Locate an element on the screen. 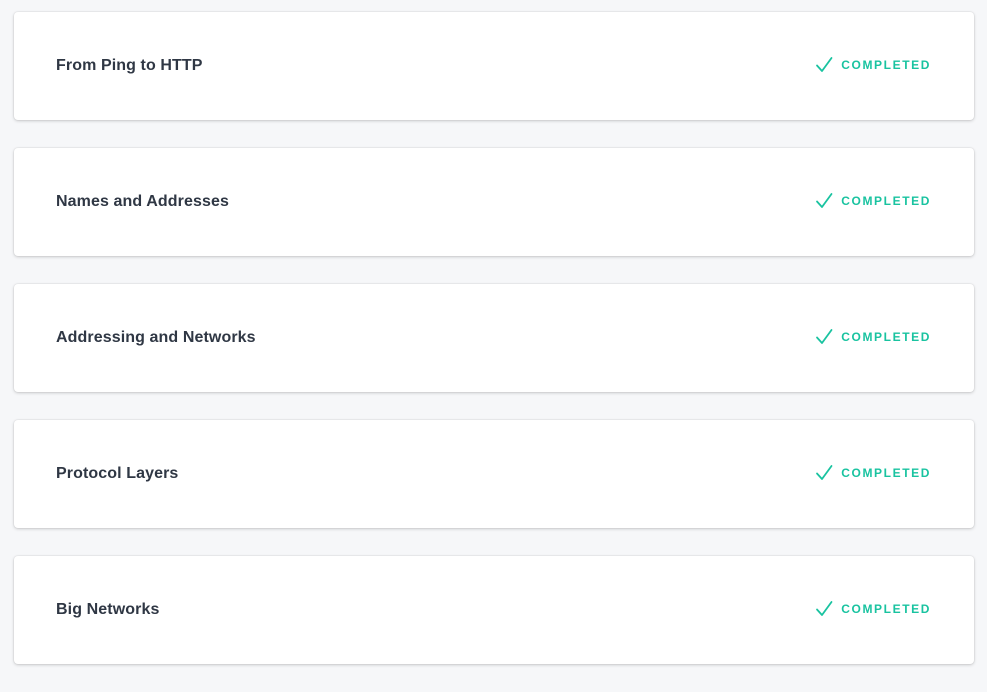  lesson-title: Protocol Layers is located at coordinates (117, 473).